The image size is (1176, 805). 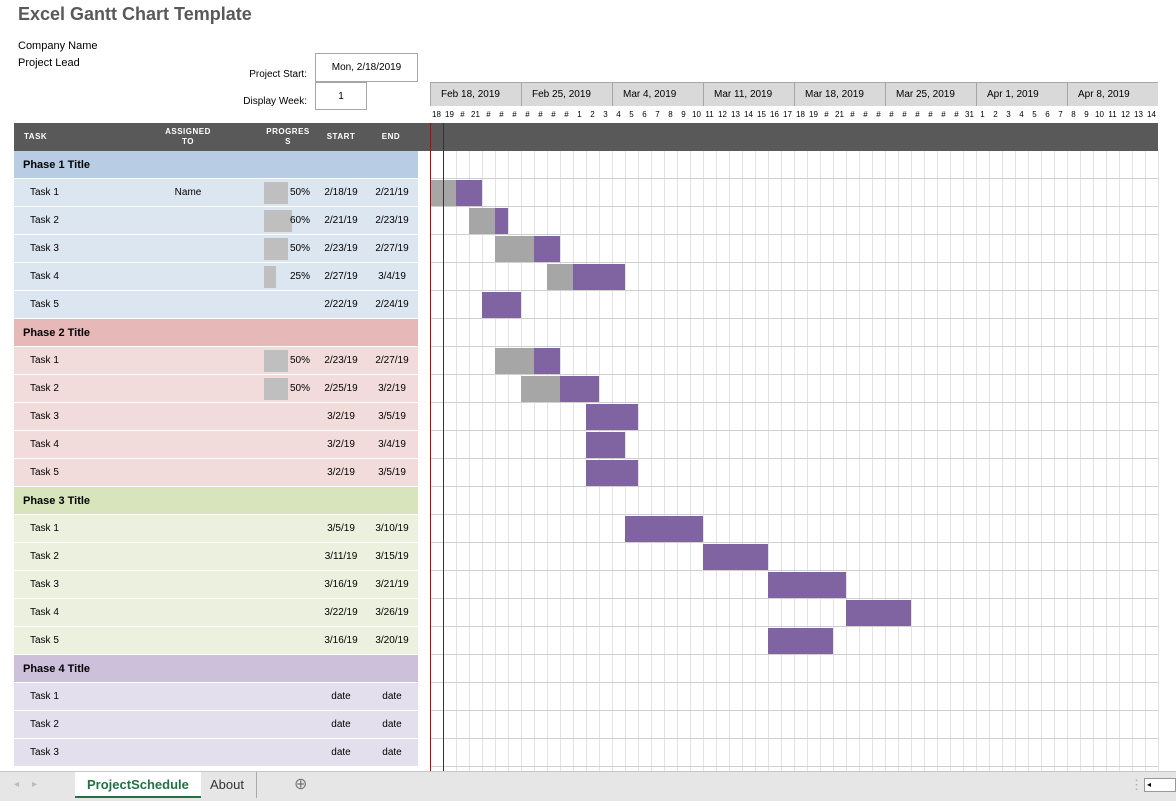 What do you see at coordinates (341, 96) in the screenshot?
I see `display-week-input: 1` at bounding box center [341, 96].